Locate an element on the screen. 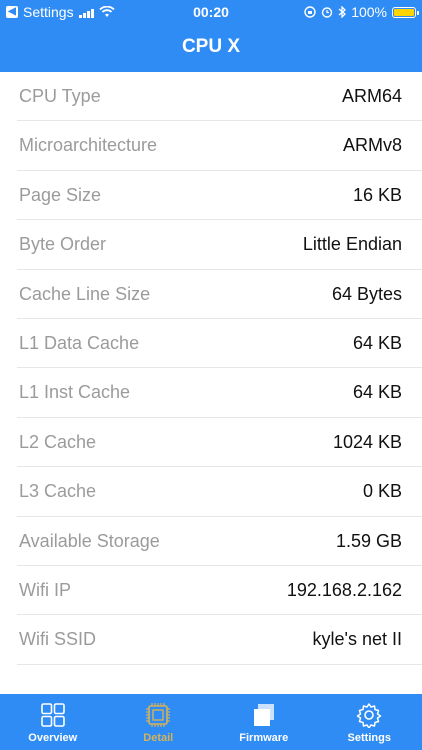 The height and width of the screenshot is (750, 422). grid-icon is located at coordinates (52, 715).